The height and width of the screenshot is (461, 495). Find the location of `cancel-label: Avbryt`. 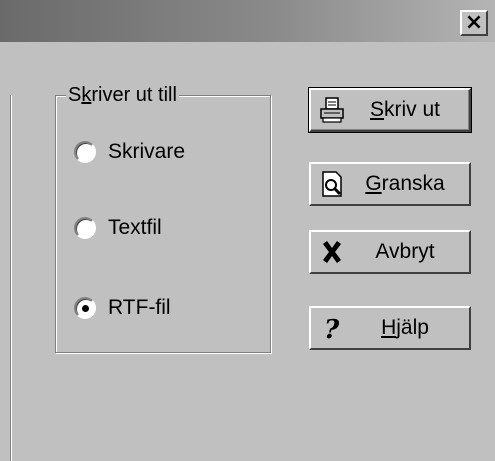

cancel-label: Avbryt is located at coordinates (405, 251).